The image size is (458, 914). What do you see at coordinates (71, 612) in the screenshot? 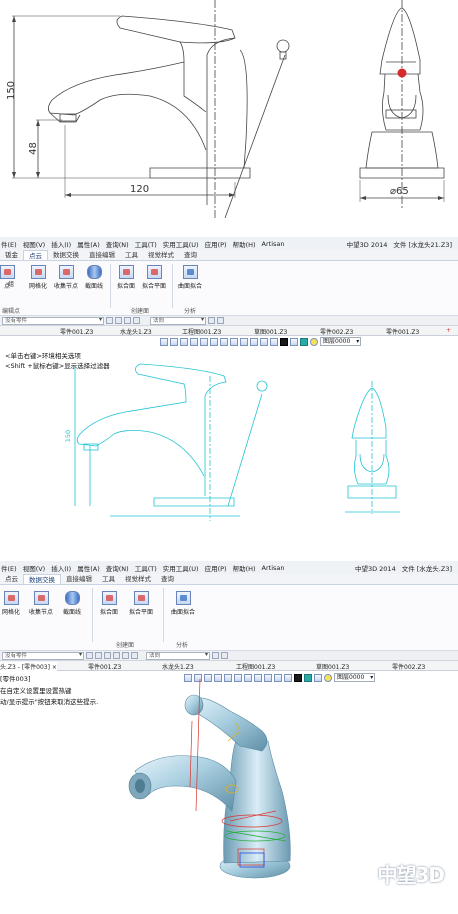
I see `section-line-label: 截面线` at bounding box center [71, 612].